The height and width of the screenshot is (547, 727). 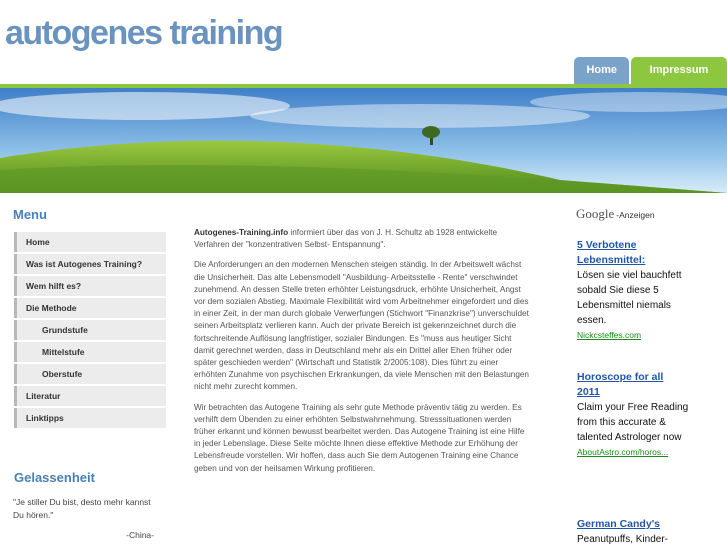 I want to click on menu-item-mittelstufe: Mittelstufe, so click(x=90, y=352).